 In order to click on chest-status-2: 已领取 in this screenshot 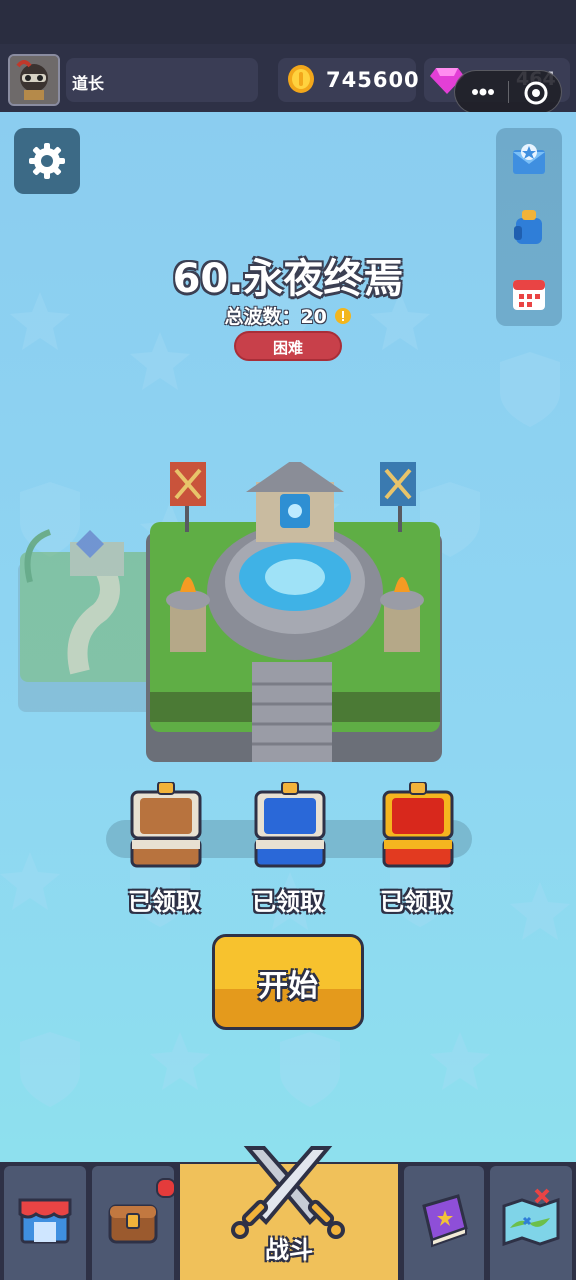, I will do `click(288, 902)`.